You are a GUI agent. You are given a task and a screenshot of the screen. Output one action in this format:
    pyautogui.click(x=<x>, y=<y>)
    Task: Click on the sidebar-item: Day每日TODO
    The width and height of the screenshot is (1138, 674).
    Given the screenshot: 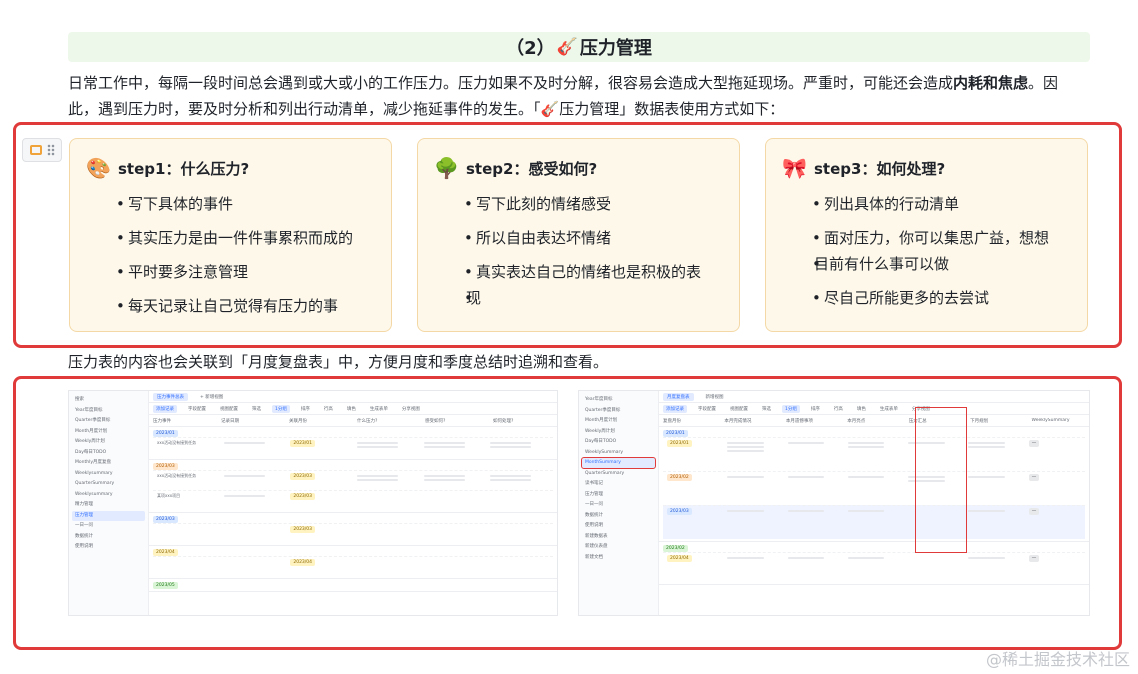 What is the action you would take?
    pyautogui.click(x=91, y=452)
    